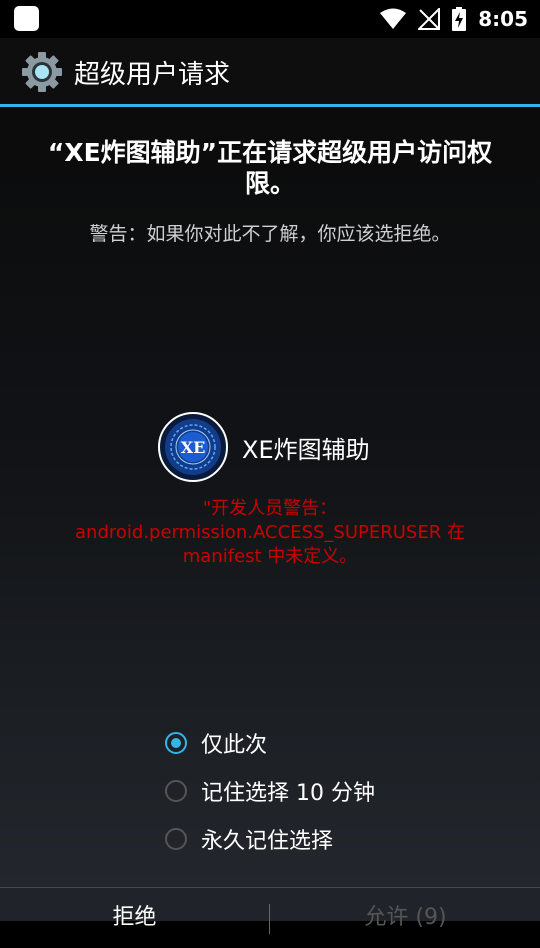 Image resolution: width=540 pixels, height=948 pixels. I want to click on option-10-minutes: 记住选择 10 分钟, so click(270, 791).